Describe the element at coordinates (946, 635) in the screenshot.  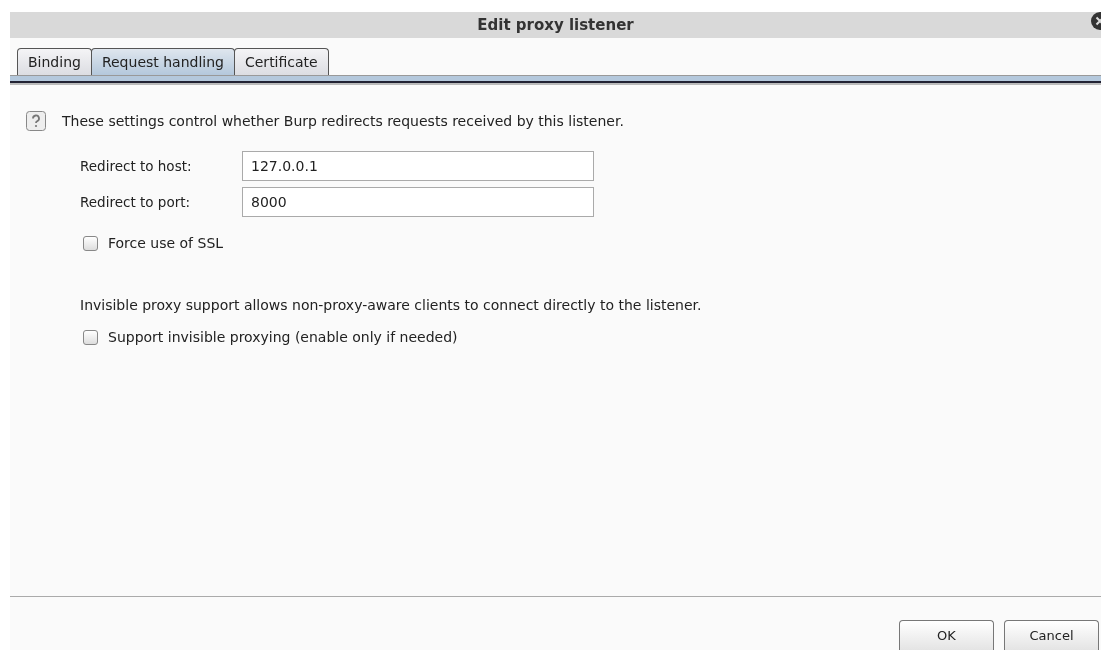
I see `ok-button: OK` at that location.